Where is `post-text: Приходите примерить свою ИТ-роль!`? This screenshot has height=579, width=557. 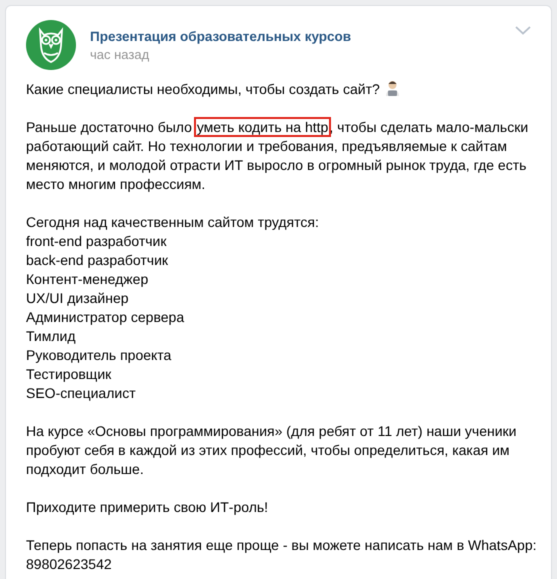
post-text: Приходите примерить свою ИТ-роль! is located at coordinates (147, 507).